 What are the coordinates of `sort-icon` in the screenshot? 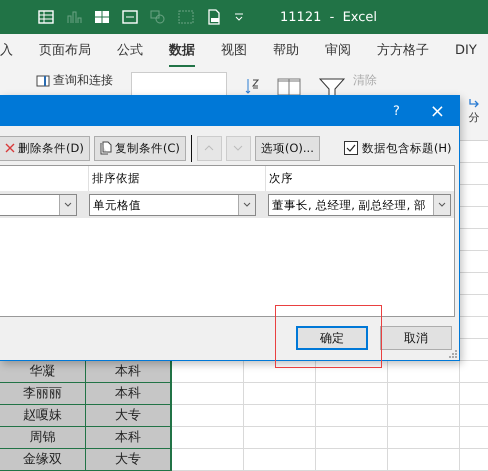 It's located at (252, 86).